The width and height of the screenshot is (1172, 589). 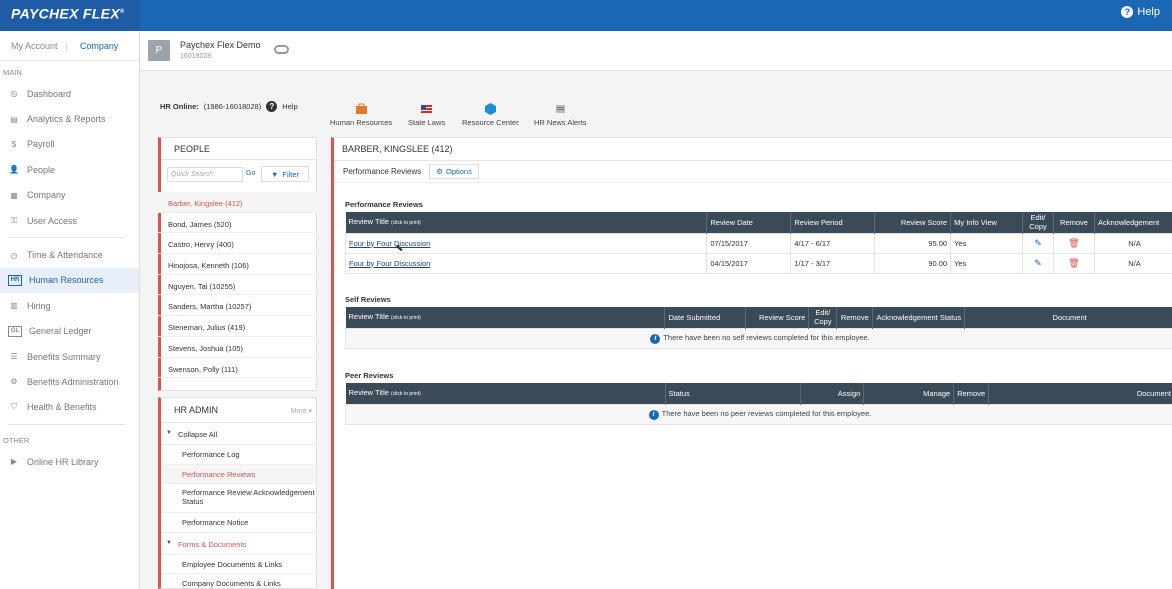 I want to click on sidebar-item-label: General Ledger, so click(x=60, y=331).